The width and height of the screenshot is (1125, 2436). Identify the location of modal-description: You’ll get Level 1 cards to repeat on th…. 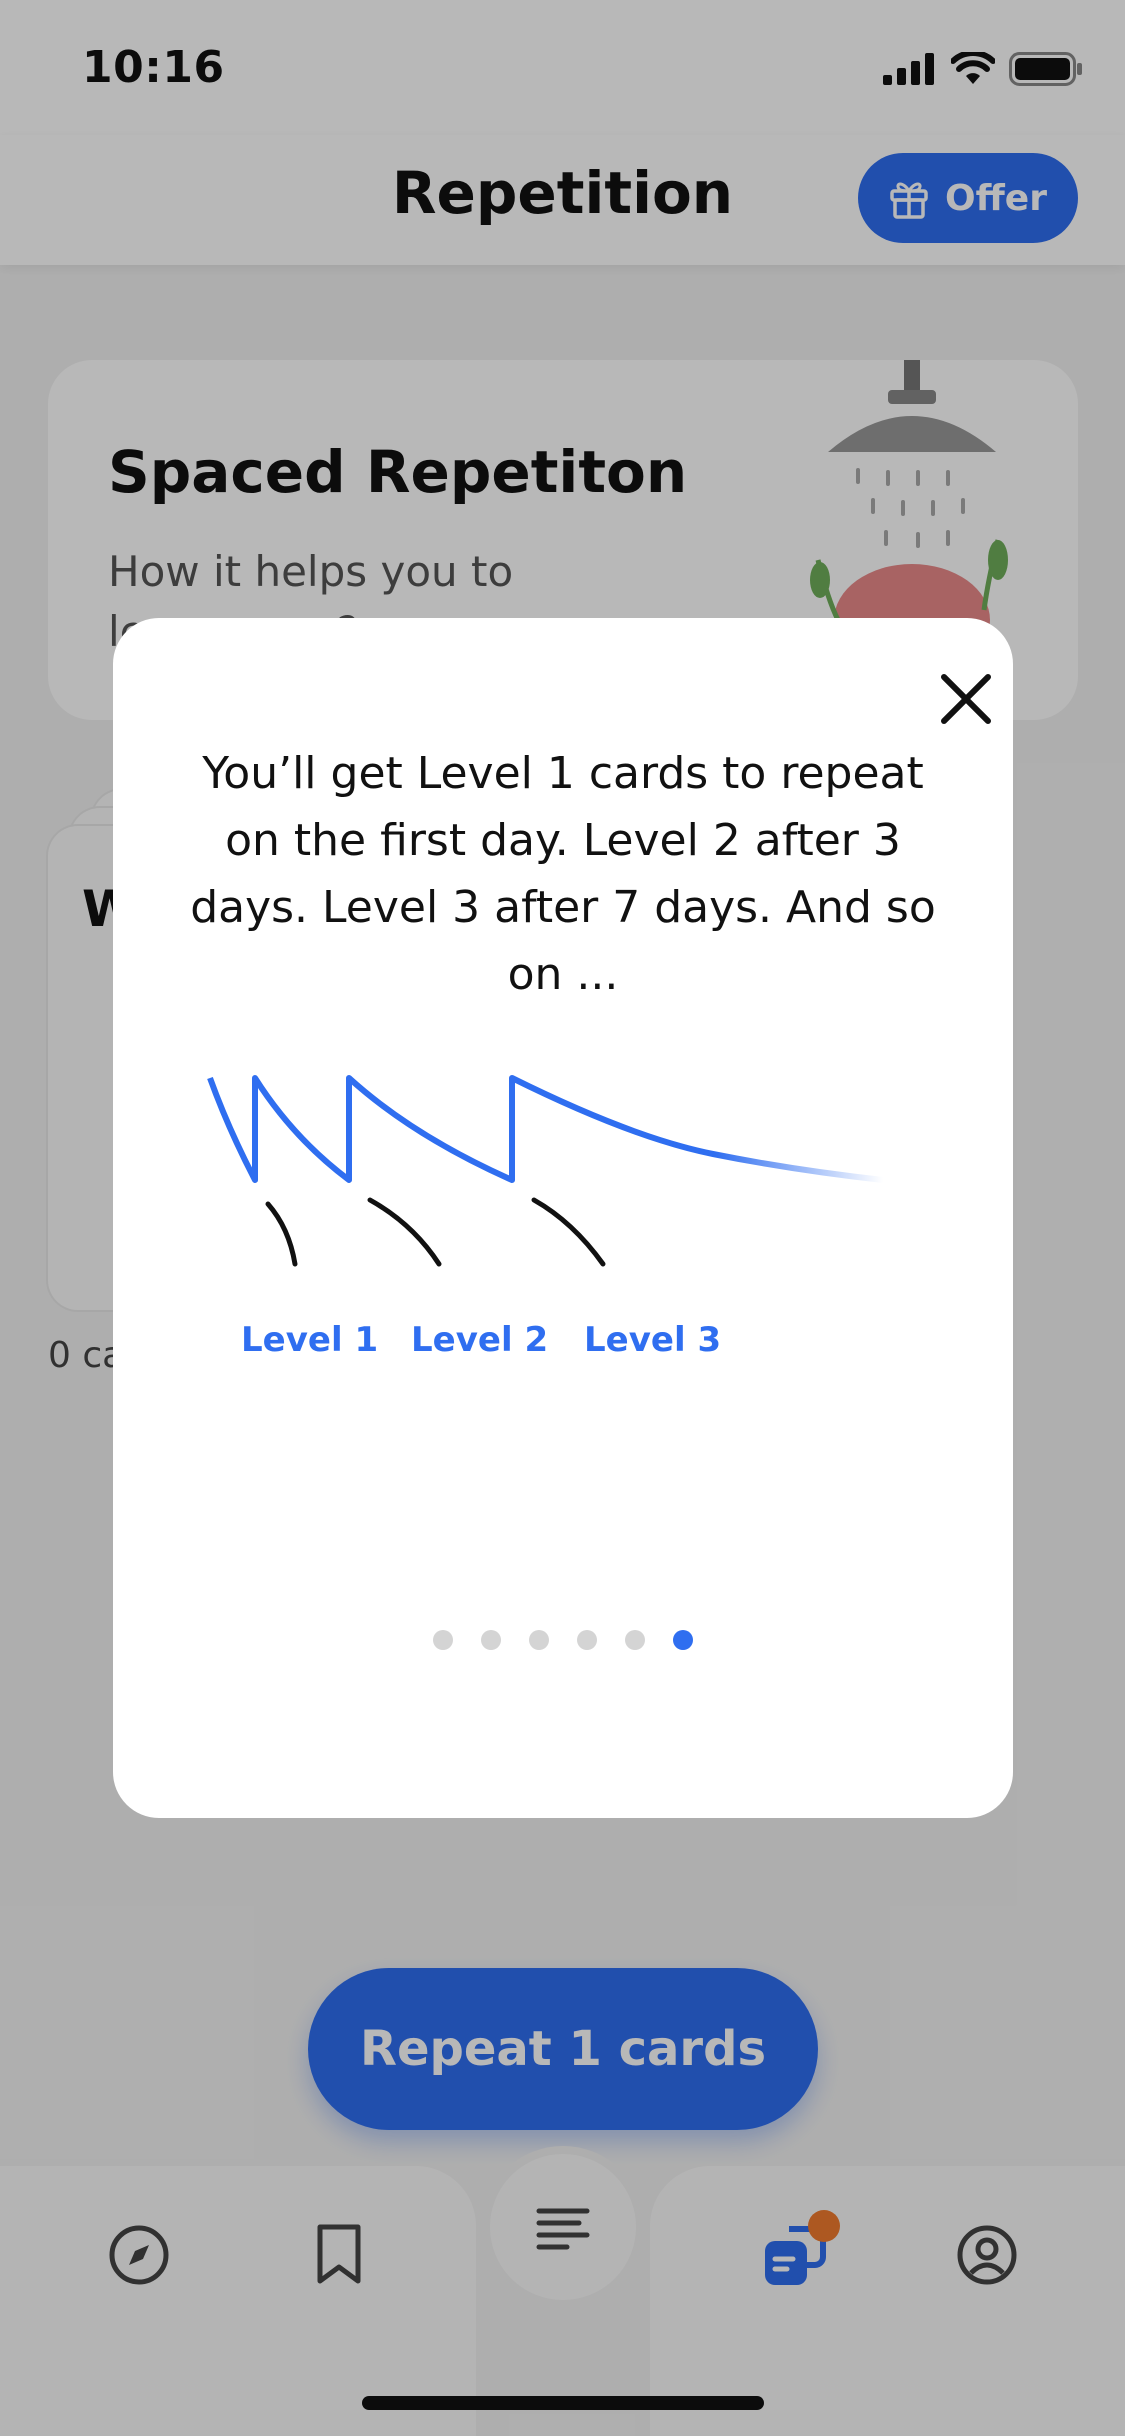
(563, 874).